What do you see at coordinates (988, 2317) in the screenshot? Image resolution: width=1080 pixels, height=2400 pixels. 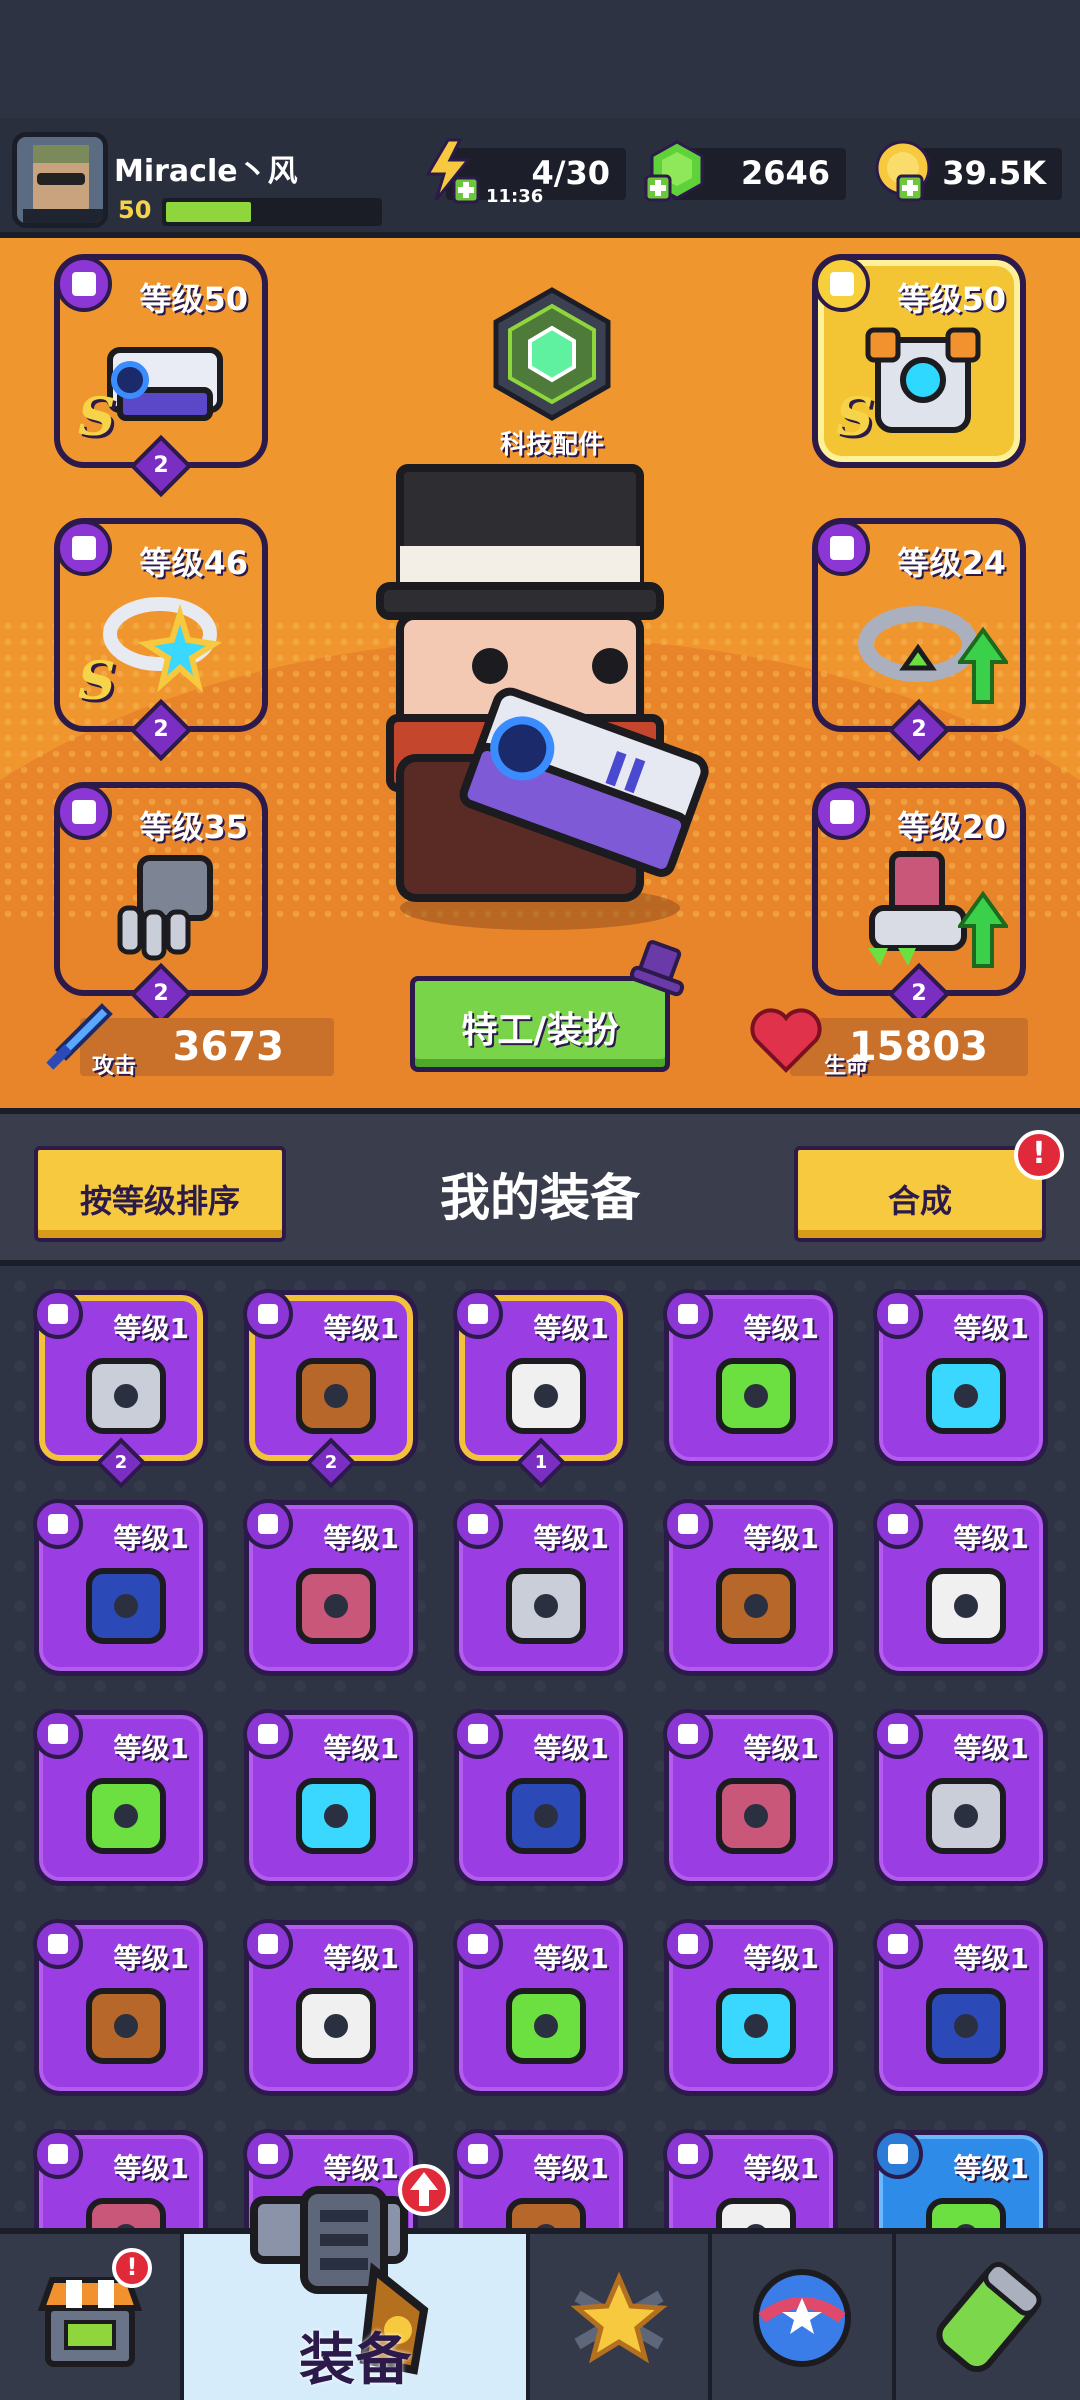 I see `nav-tab-lab` at bounding box center [988, 2317].